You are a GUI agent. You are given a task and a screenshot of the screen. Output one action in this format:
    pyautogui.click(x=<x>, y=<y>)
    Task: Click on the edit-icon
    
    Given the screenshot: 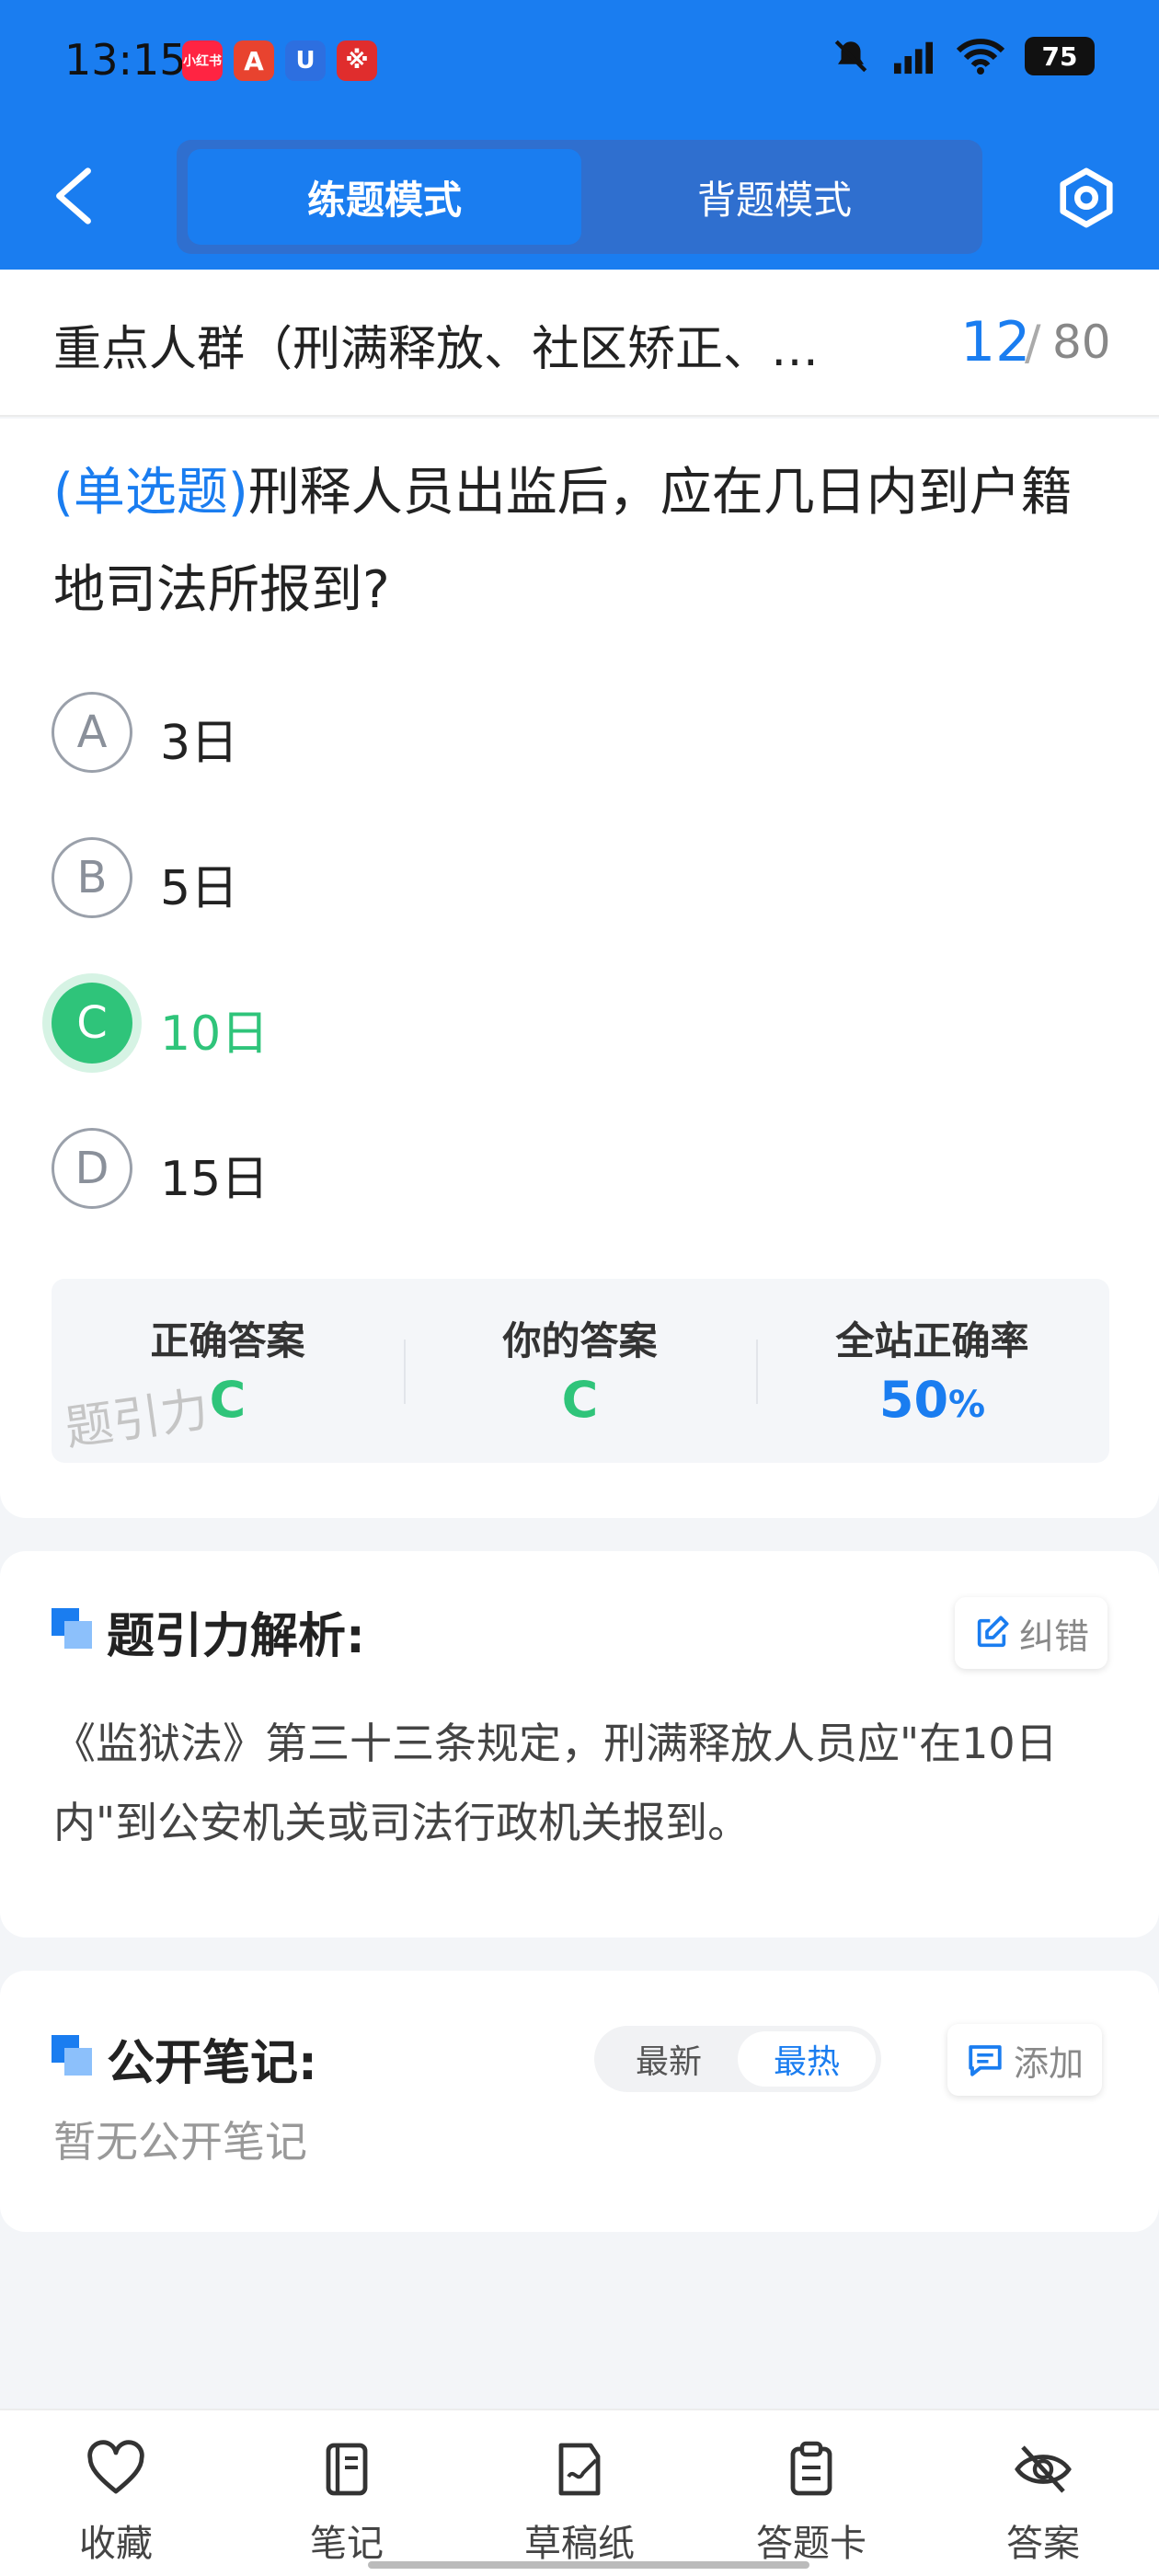 What is the action you would take?
    pyautogui.click(x=993, y=1632)
    